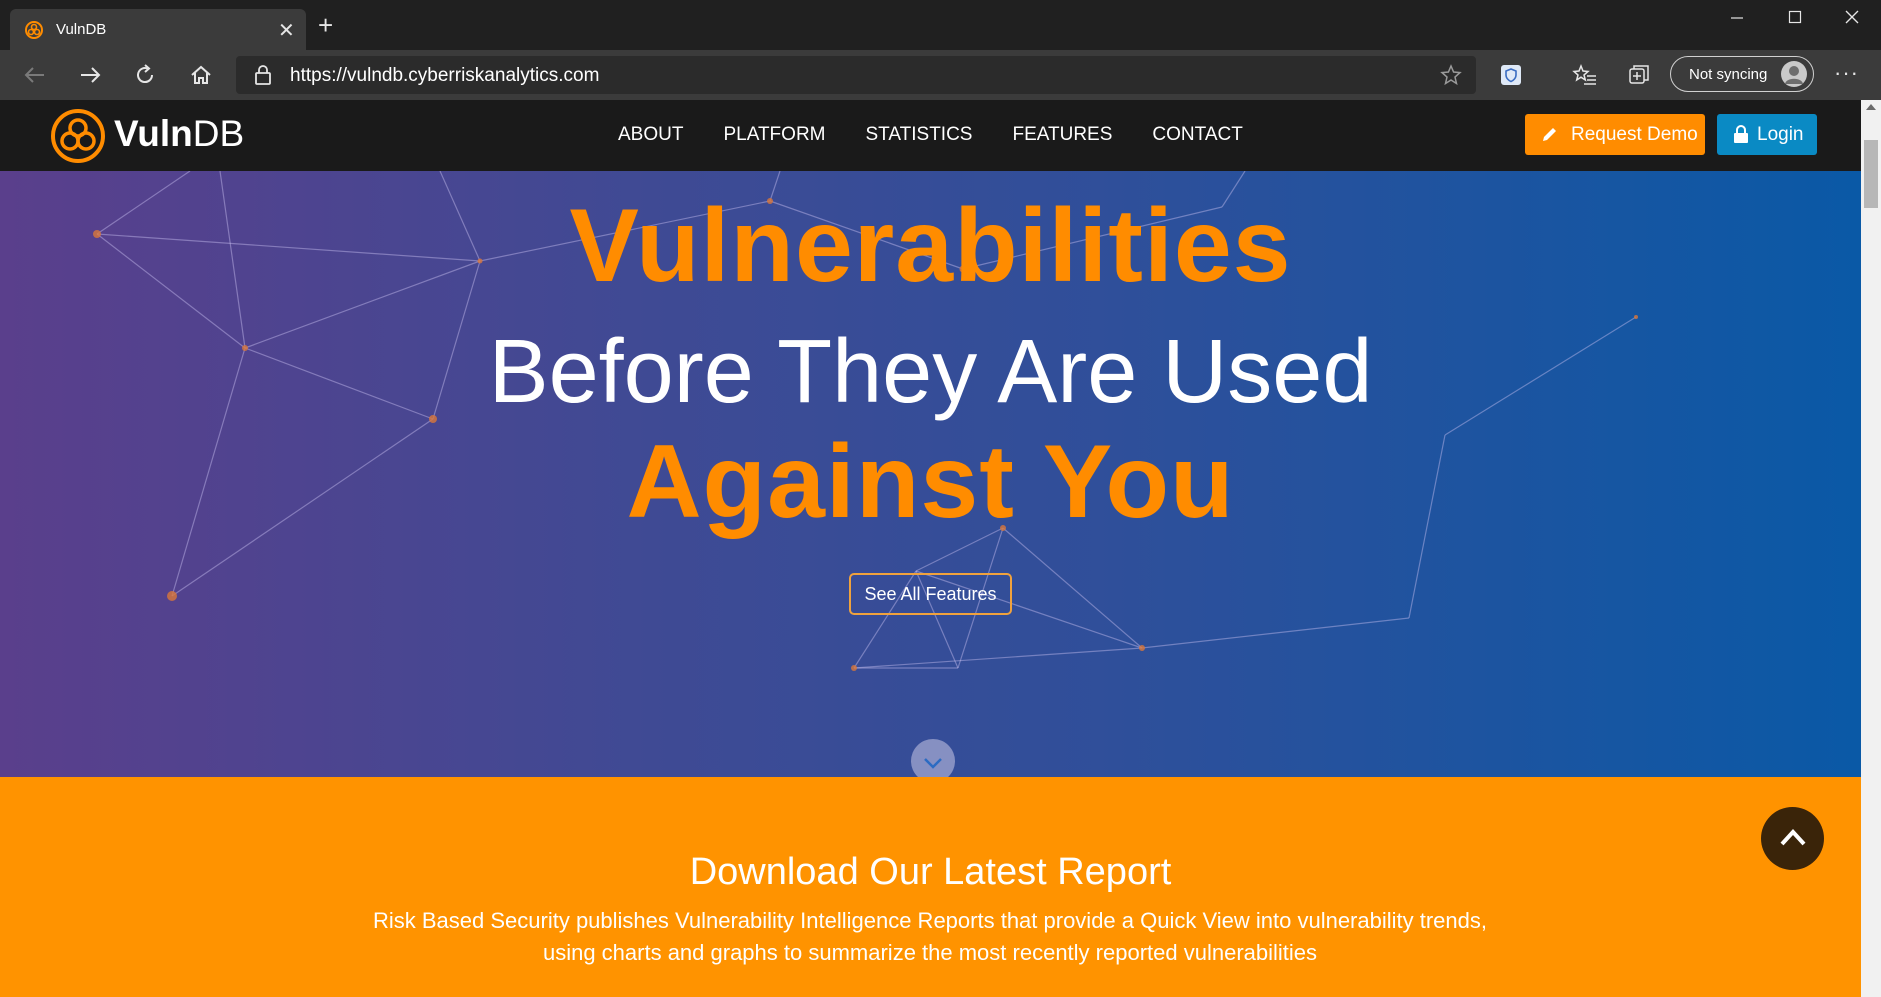 This screenshot has width=1881, height=997. What do you see at coordinates (1451, 75) in the screenshot?
I see `favorite-star-icon` at bounding box center [1451, 75].